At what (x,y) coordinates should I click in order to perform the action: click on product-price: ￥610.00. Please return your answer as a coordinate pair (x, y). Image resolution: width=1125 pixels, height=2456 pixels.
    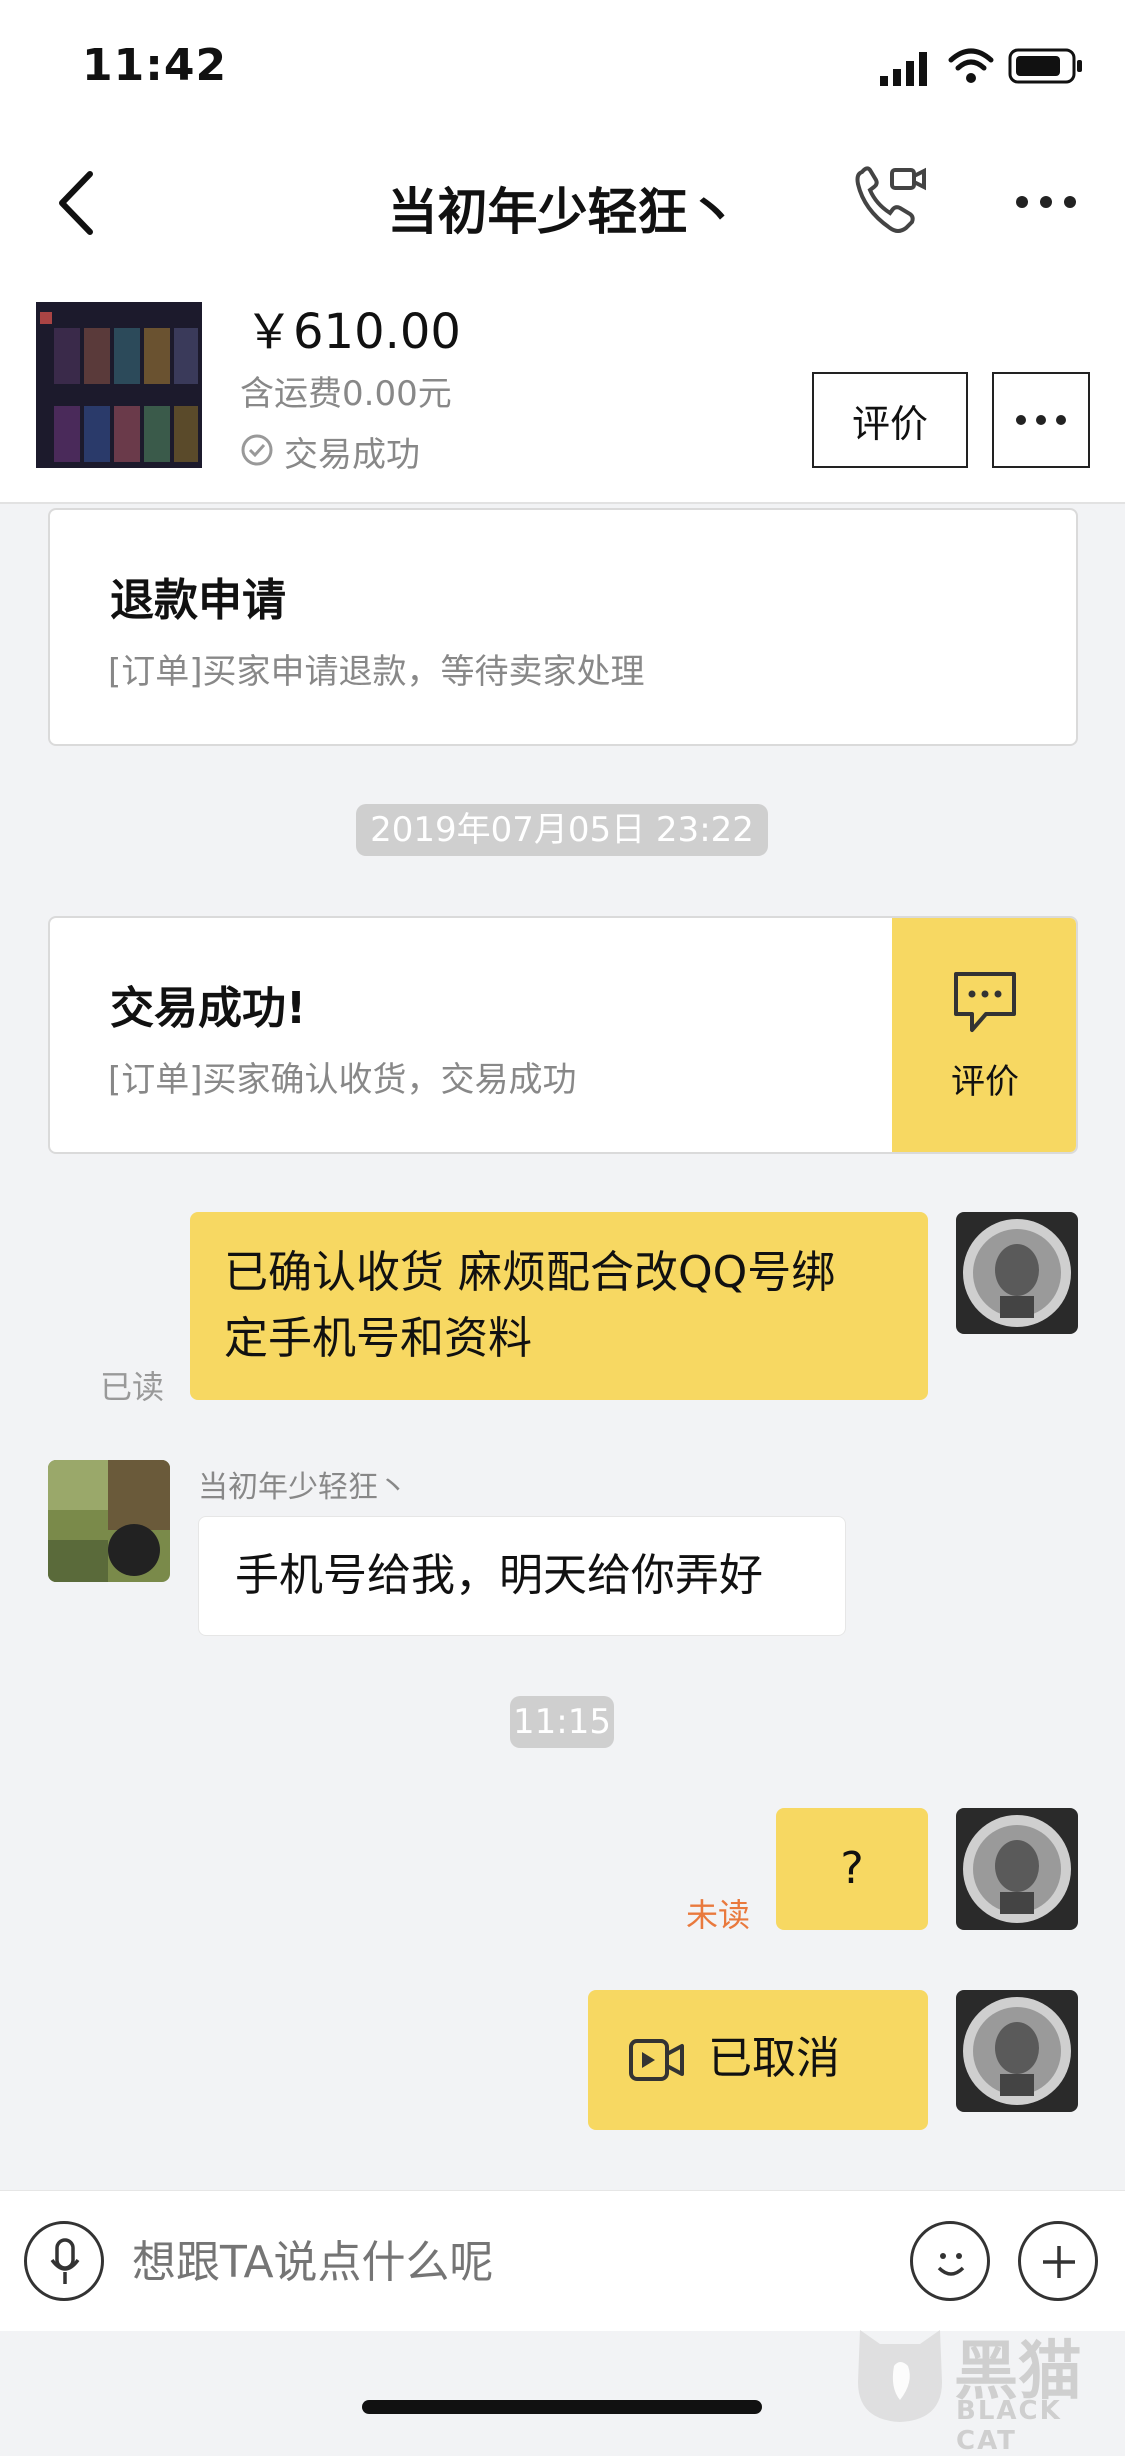
    Looking at the image, I should click on (353, 332).